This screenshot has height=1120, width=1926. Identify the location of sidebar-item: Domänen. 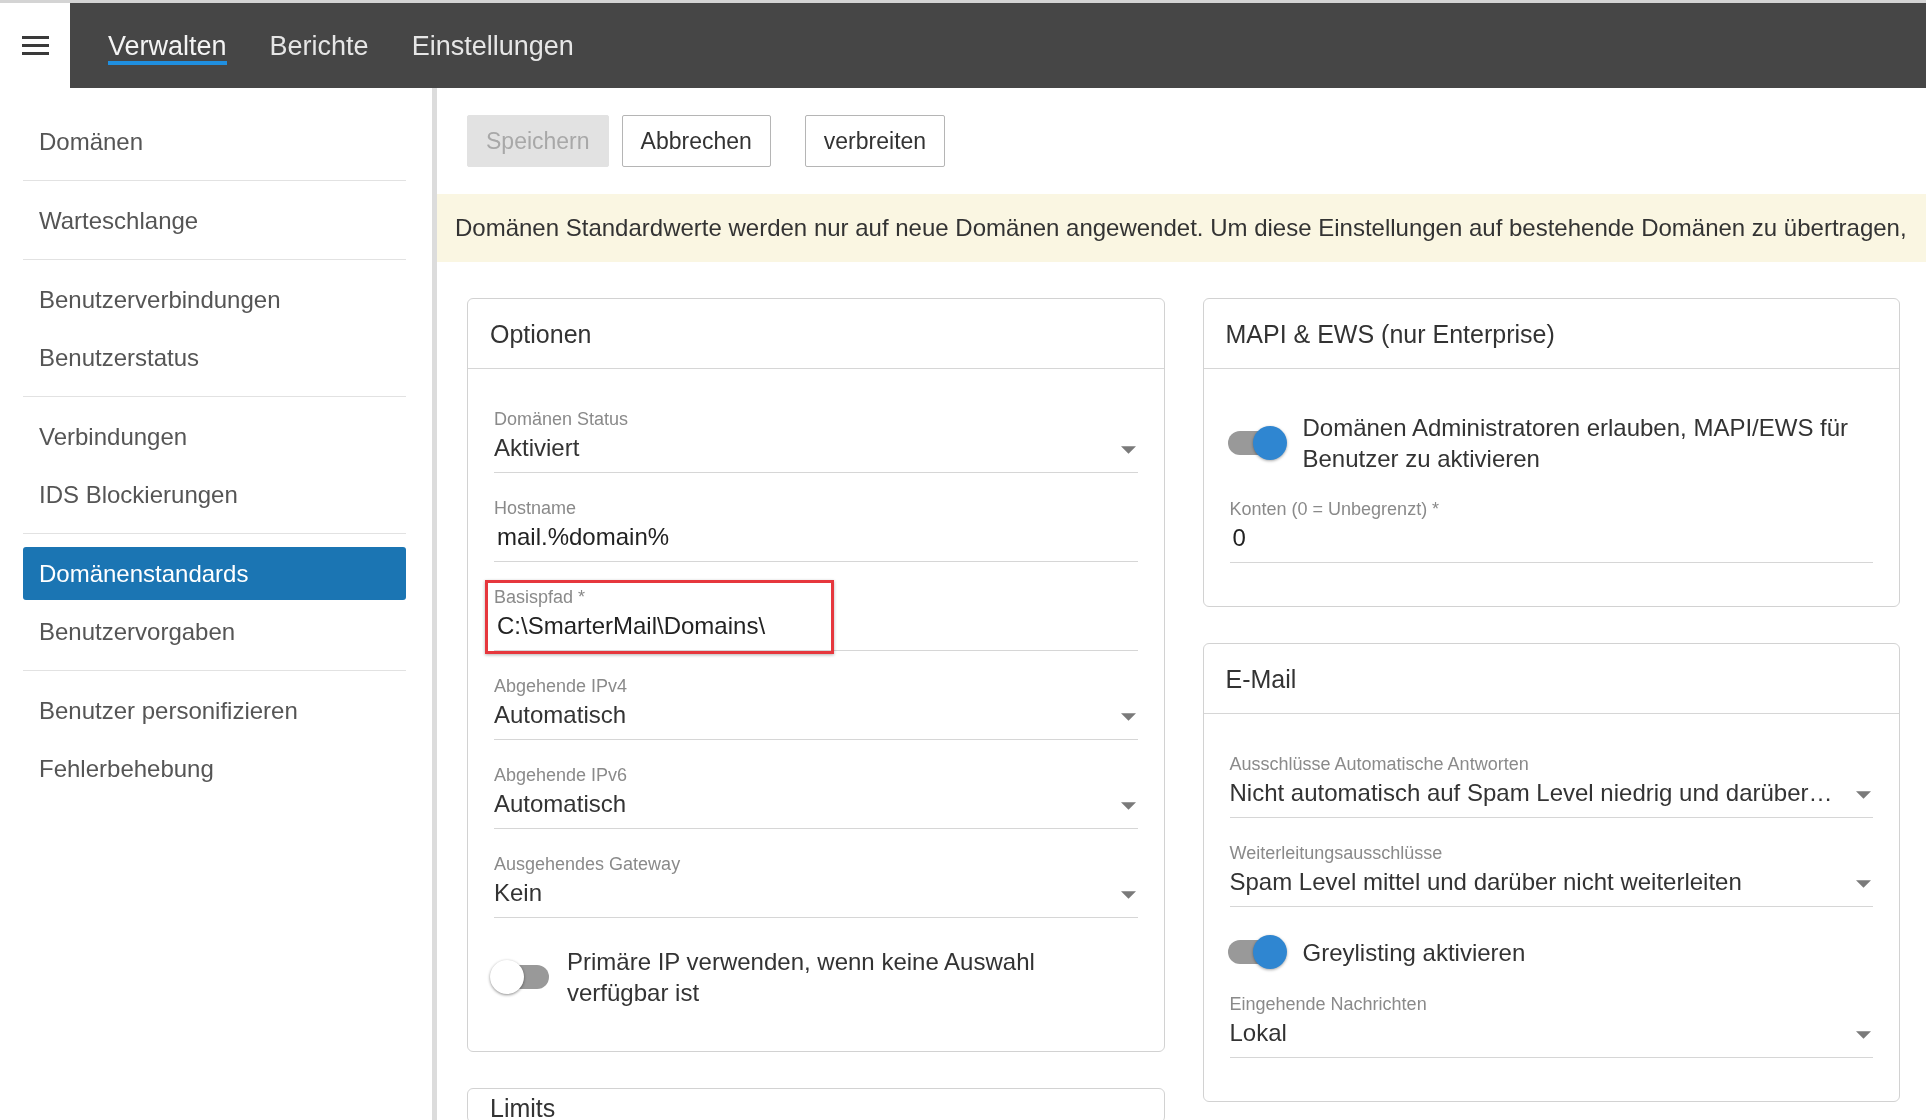
(214, 141).